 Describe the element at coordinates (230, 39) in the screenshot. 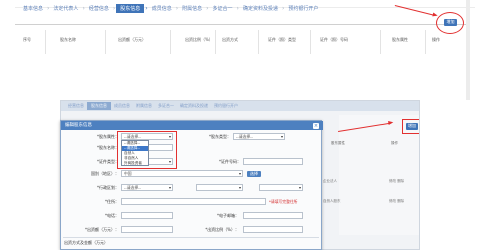

I see `col-header-method: 出资方式` at that location.